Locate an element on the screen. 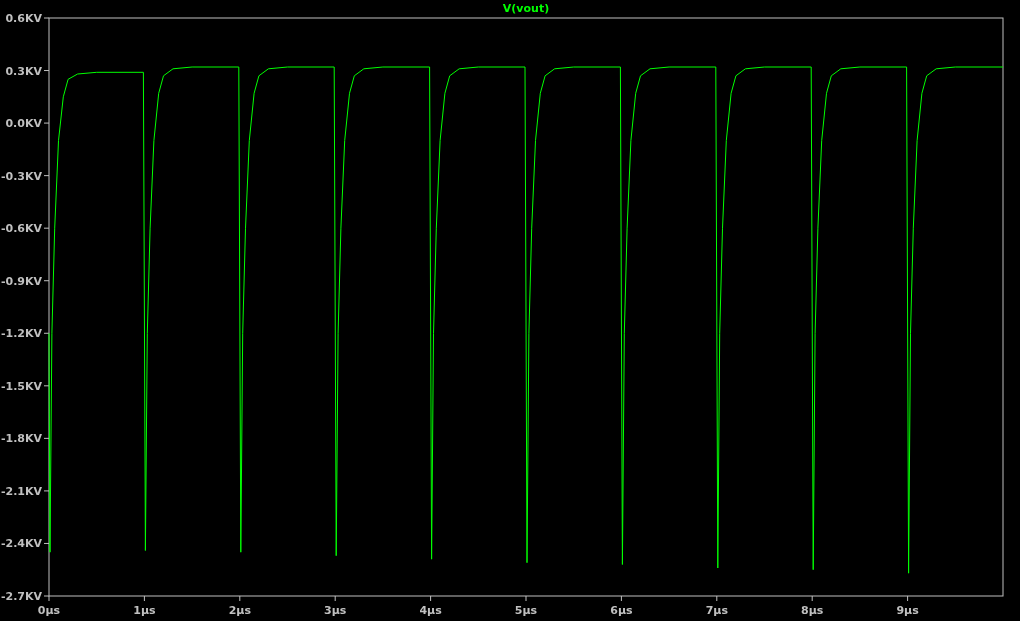 This screenshot has height=621, width=1020. y-tick-label: -0.6KV is located at coordinates (21, 229).